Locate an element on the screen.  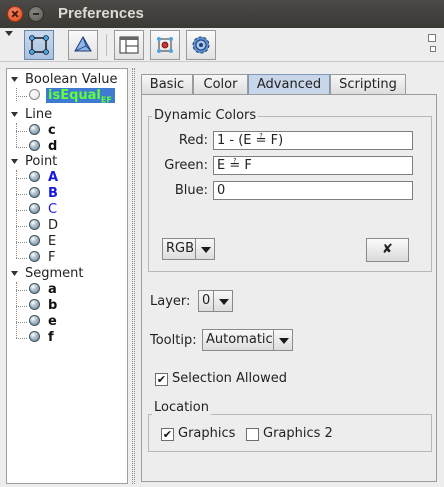
tree-group-point: Point is located at coordinates (41, 162).